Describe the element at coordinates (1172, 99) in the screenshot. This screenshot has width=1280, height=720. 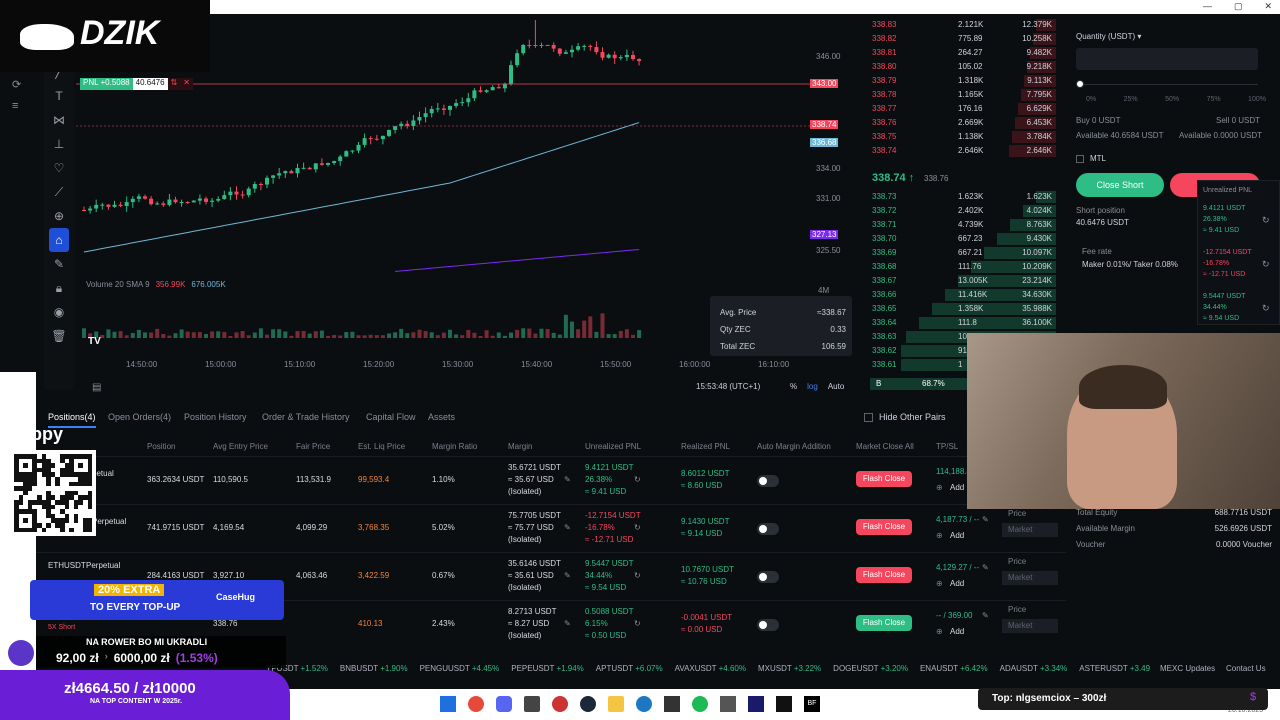
I see `slider-mark: 50%` at that location.